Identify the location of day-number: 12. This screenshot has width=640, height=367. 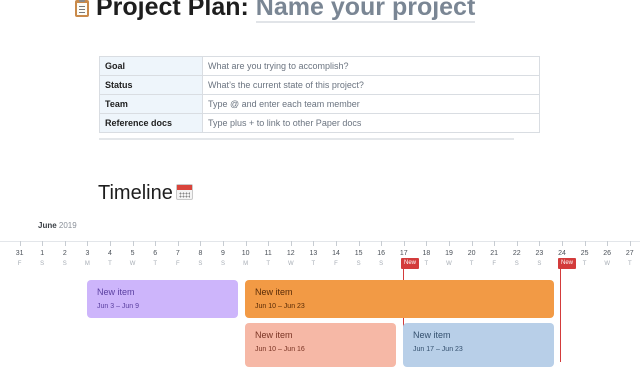
(290, 253).